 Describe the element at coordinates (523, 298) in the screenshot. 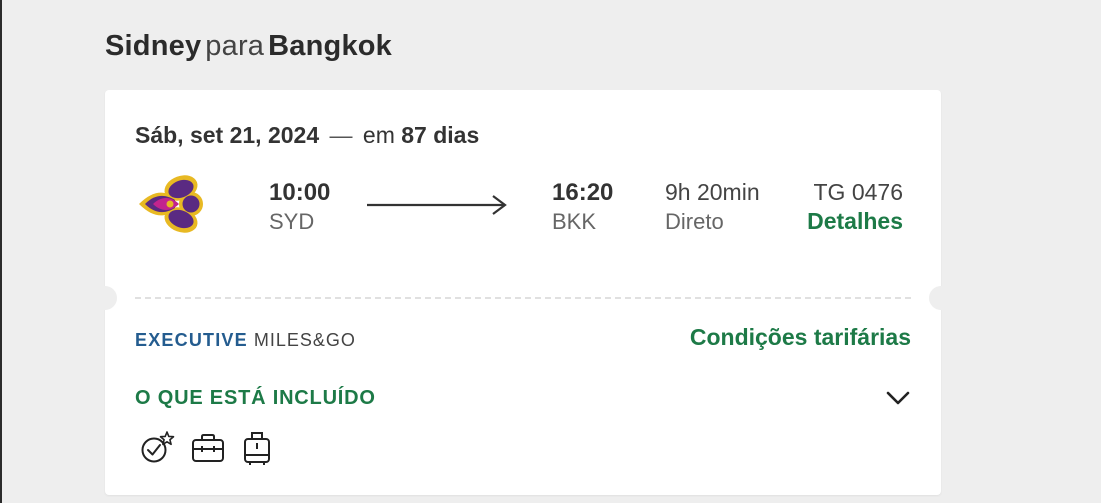

I see `ticket-divider` at that location.